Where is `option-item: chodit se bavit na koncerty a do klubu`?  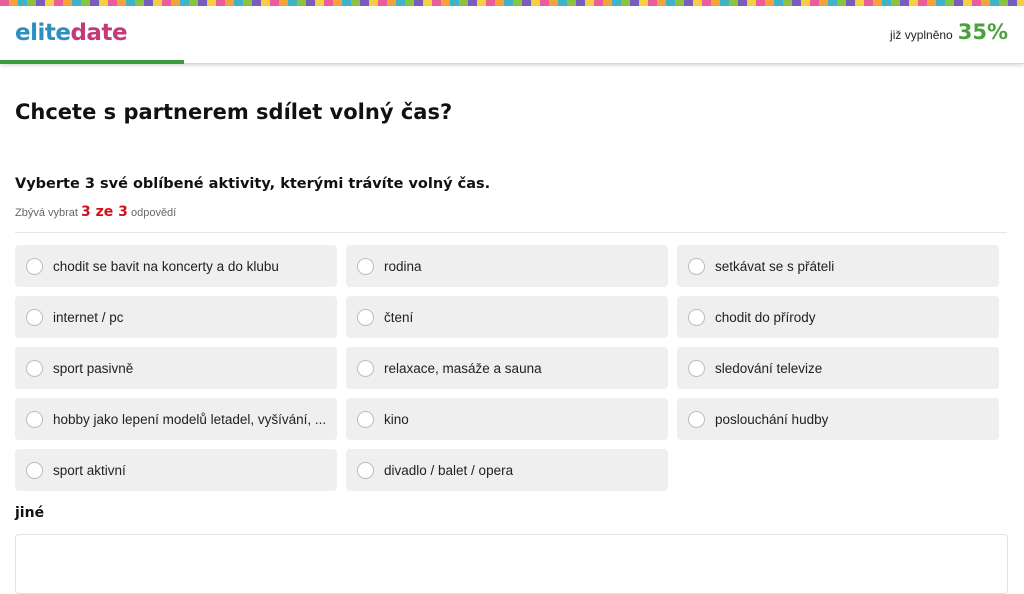 option-item: chodit se bavit na koncerty a do klubu is located at coordinates (176, 266).